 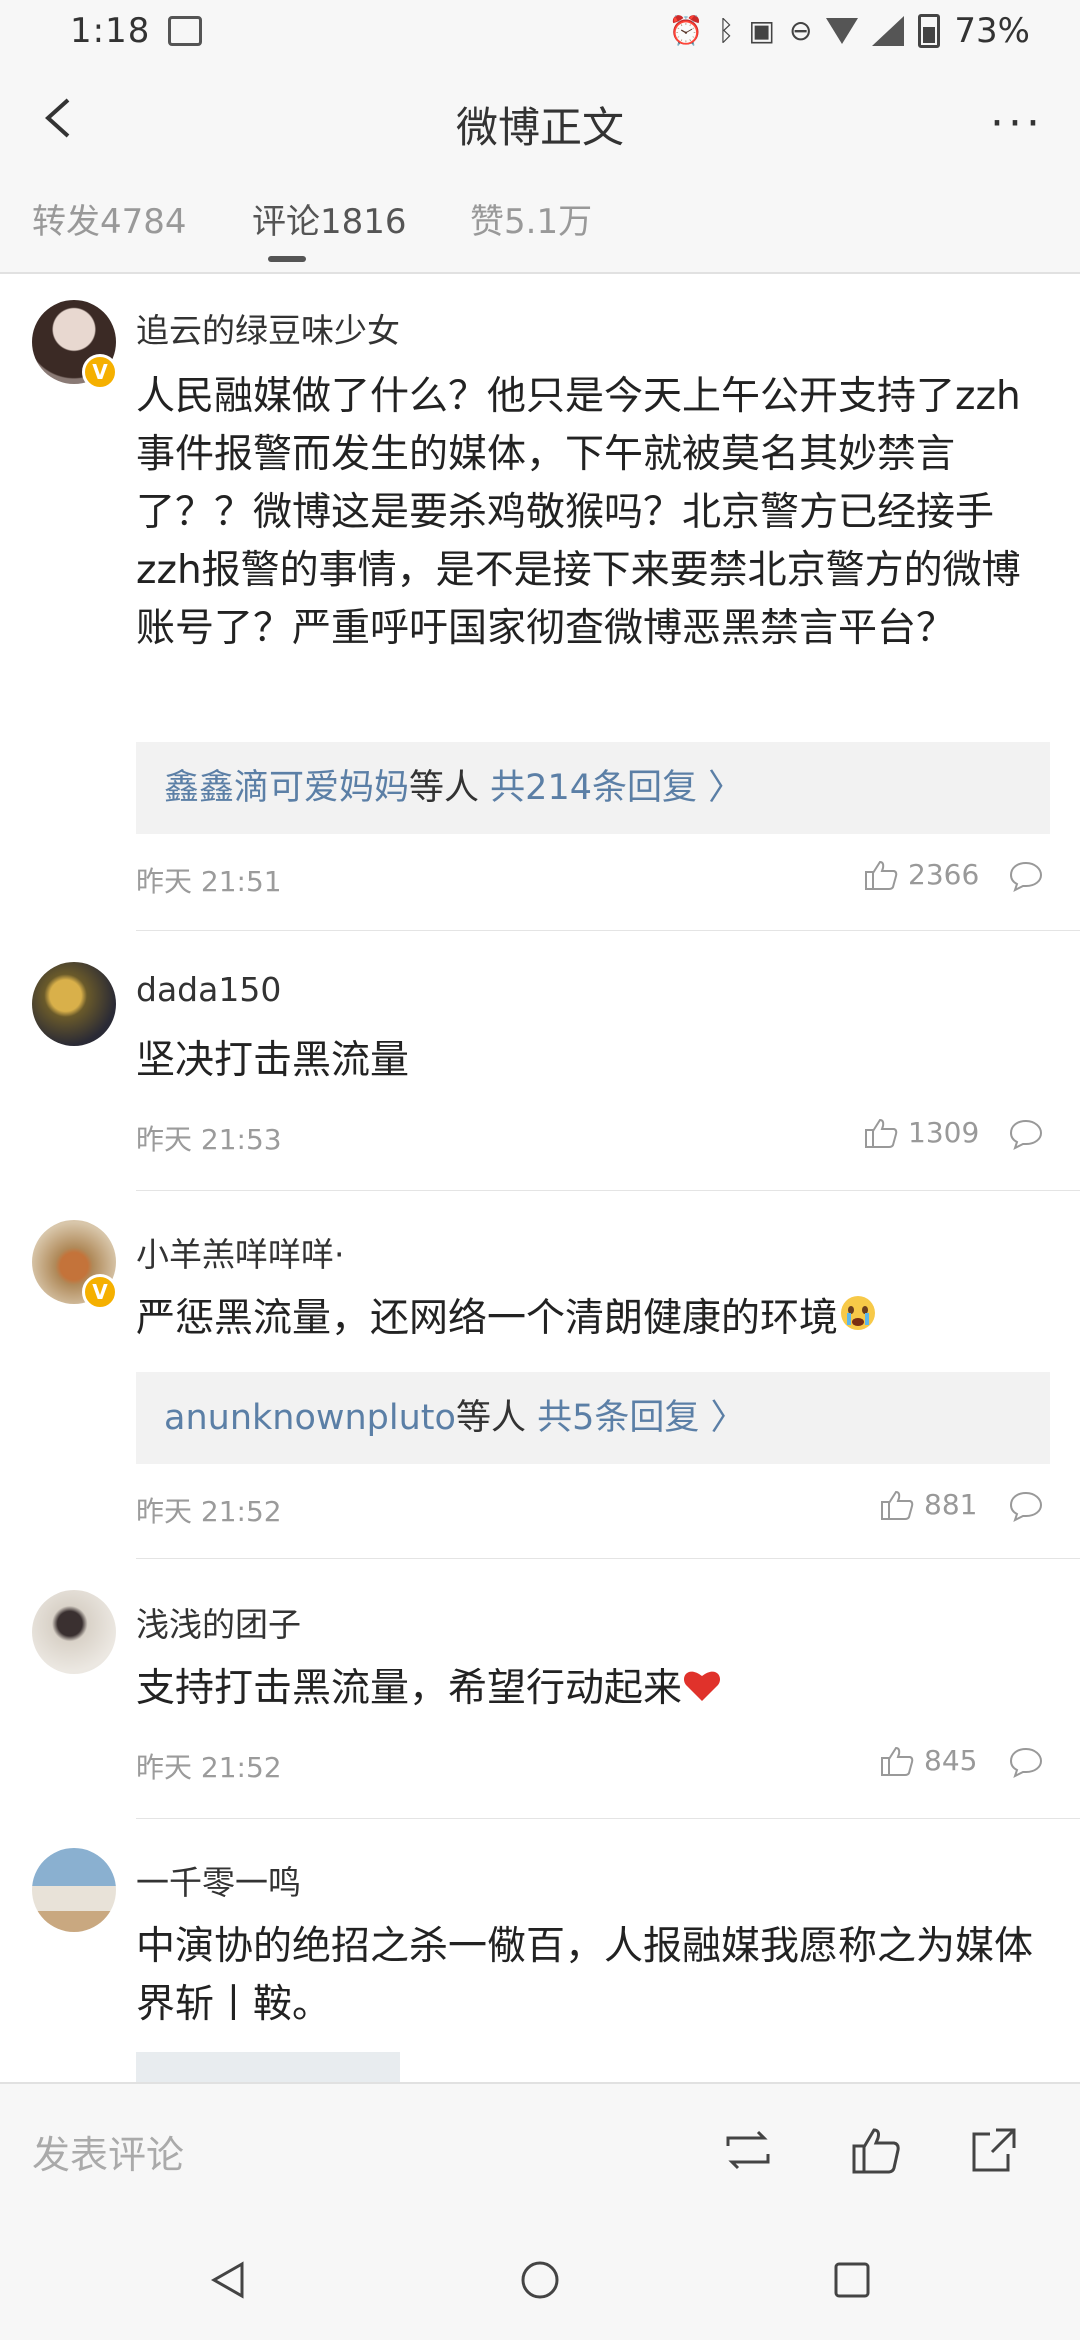 What do you see at coordinates (209, 881) in the screenshot?
I see `comment-time: 昨天 21:51` at bounding box center [209, 881].